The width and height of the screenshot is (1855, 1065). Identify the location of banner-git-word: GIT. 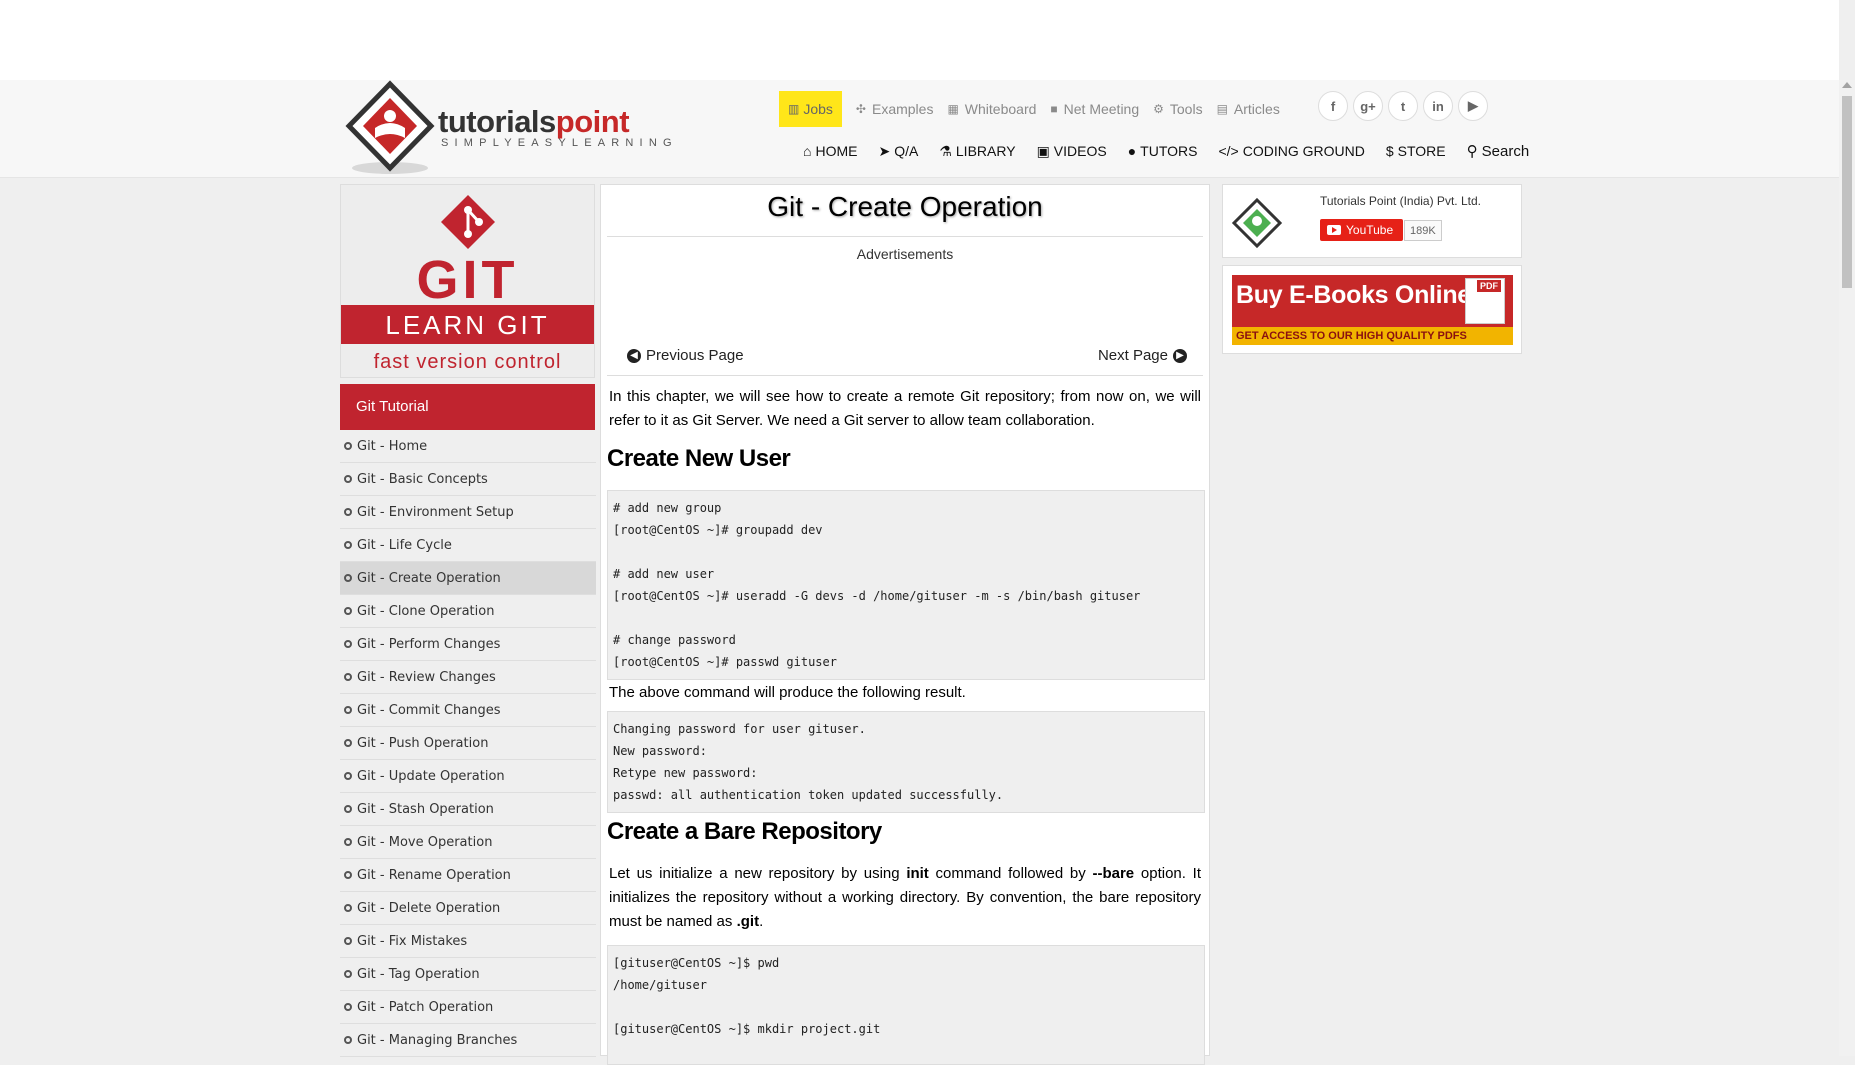
(467, 280).